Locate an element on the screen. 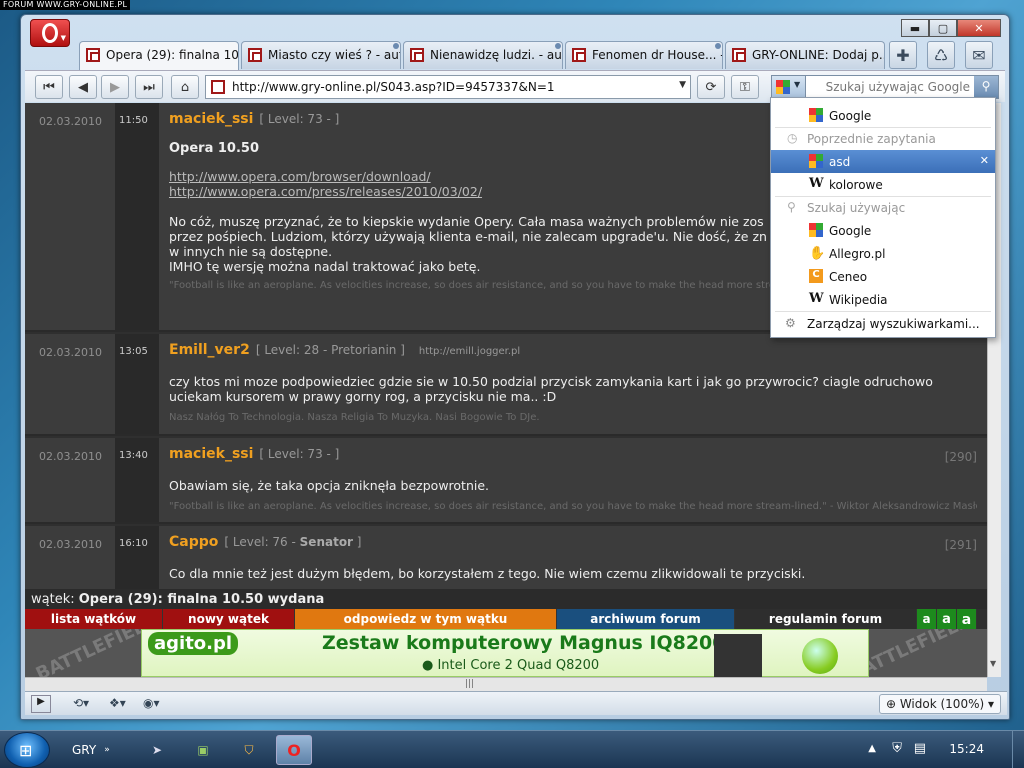  wand-button: ⚿ is located at coordinates (745, 87).